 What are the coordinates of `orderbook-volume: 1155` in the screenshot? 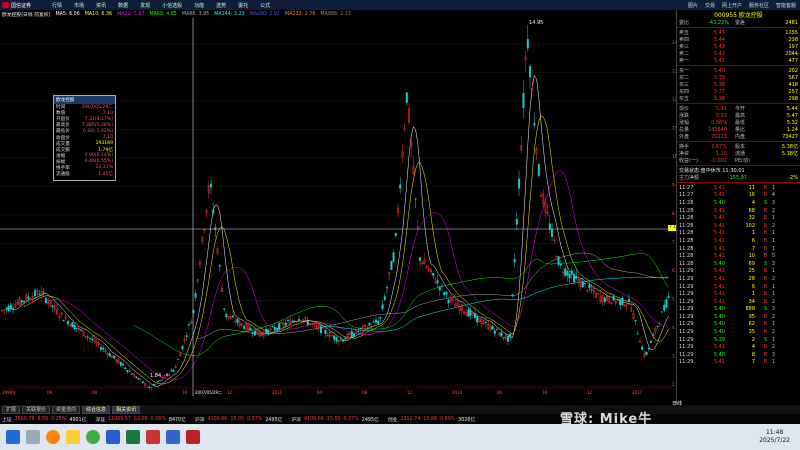 It's located at (791, 32).